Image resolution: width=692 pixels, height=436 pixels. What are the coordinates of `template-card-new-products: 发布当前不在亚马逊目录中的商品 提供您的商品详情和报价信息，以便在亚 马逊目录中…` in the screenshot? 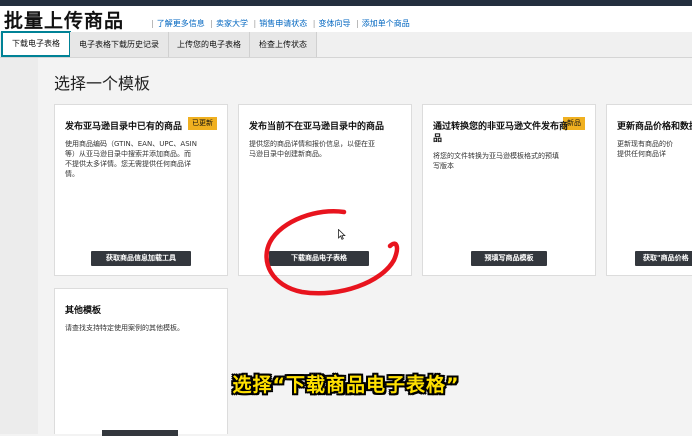 It's located at (325, 190).